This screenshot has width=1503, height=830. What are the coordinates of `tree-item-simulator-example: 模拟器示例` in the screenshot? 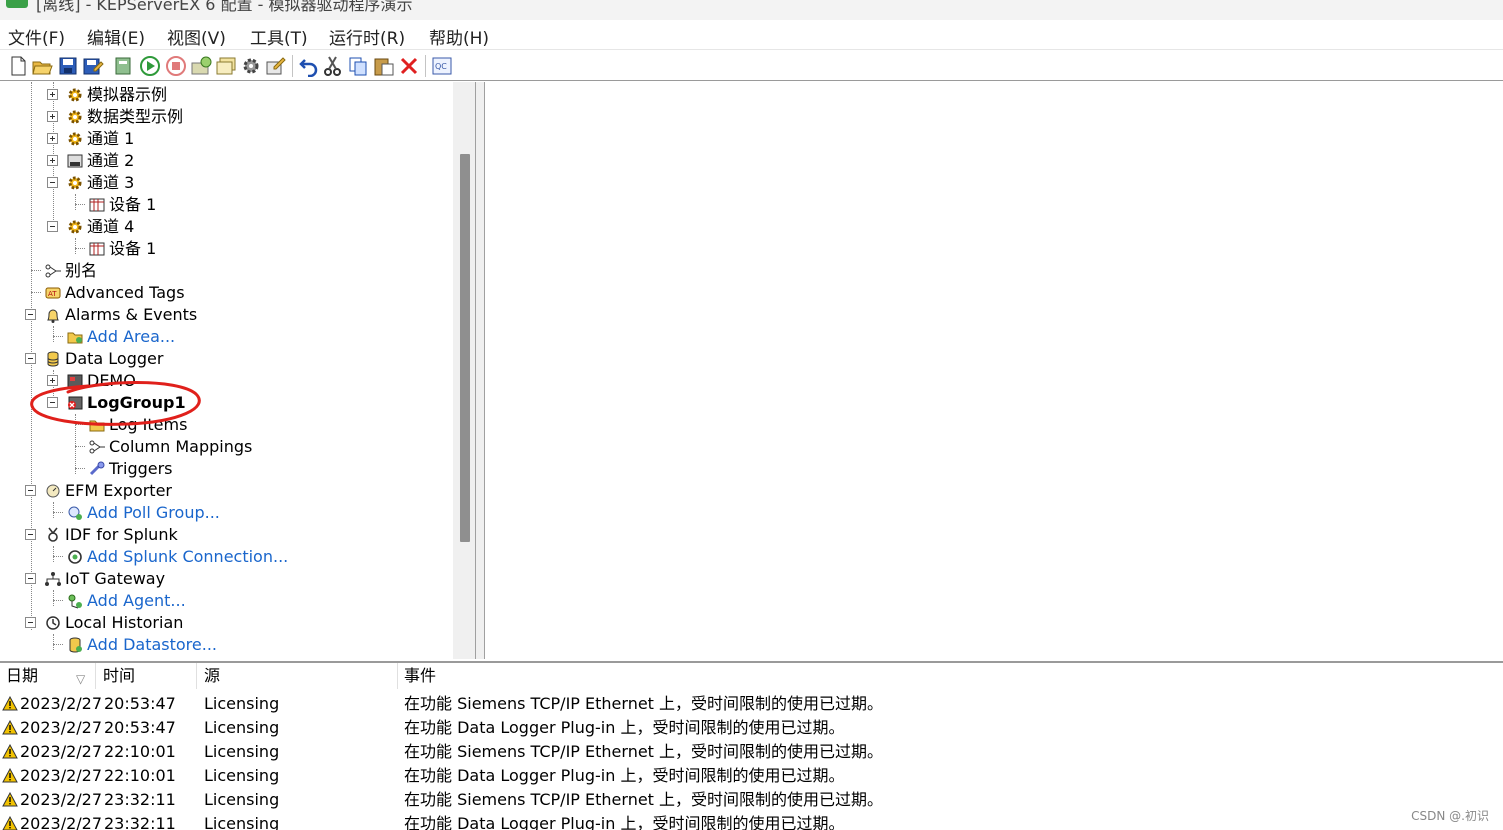 It's located at (116, 95).